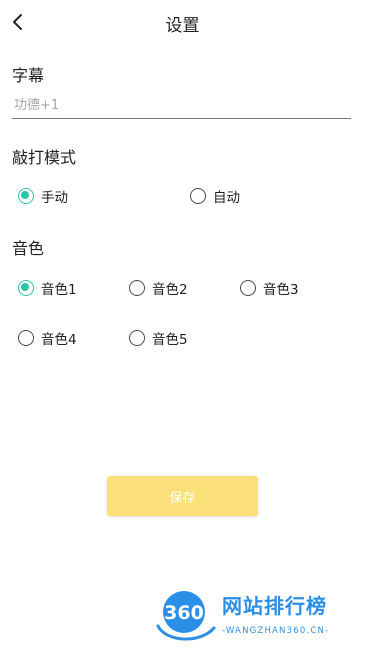  Describe the element at coordinates (226, 198) in the screenshot. I see `radio-label: 自动` at that location.